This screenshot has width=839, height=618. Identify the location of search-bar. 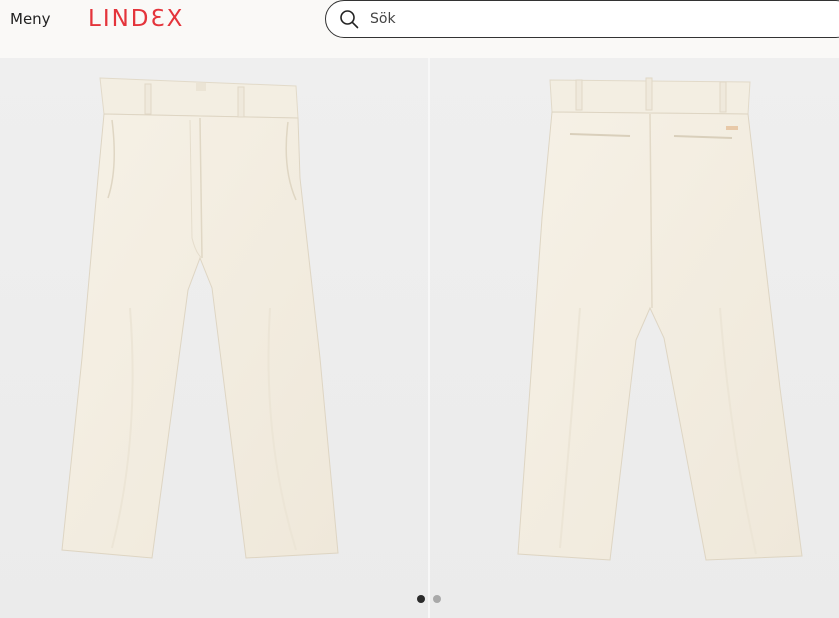
(582, 19).